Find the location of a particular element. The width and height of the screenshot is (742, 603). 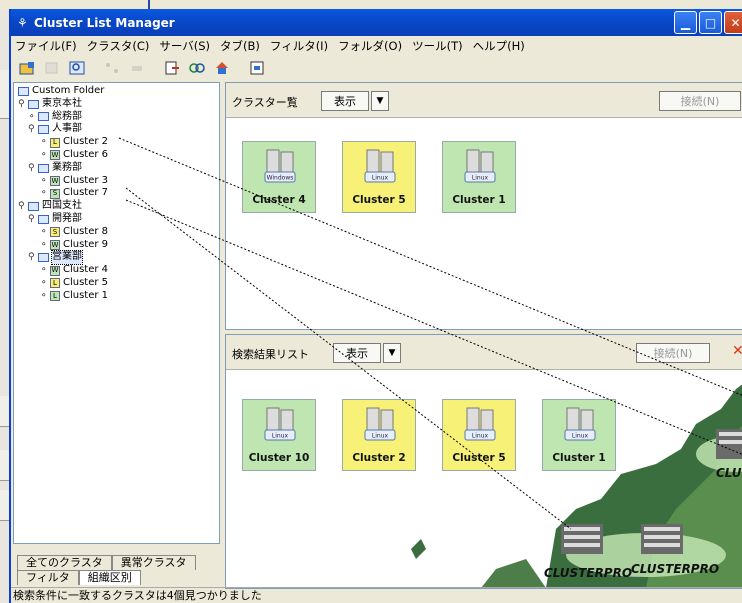

tab-org: 組織区別 is located at coordinates (109, 577).